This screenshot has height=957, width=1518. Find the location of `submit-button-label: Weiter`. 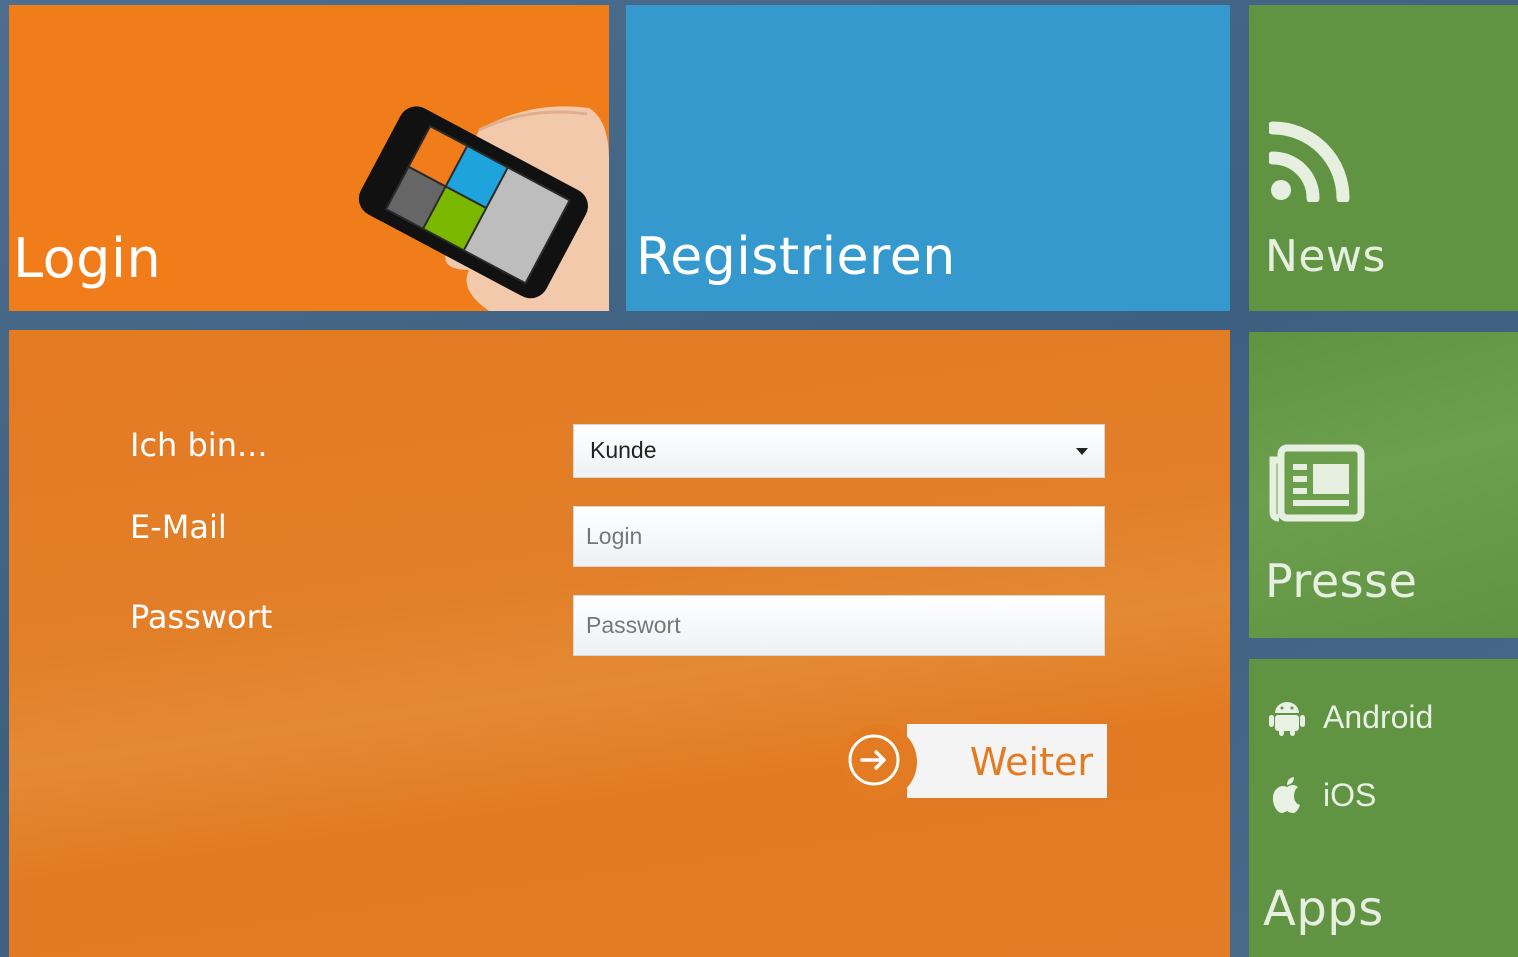

submit-button-label: Weiter is located at coordinates (1031, 762).